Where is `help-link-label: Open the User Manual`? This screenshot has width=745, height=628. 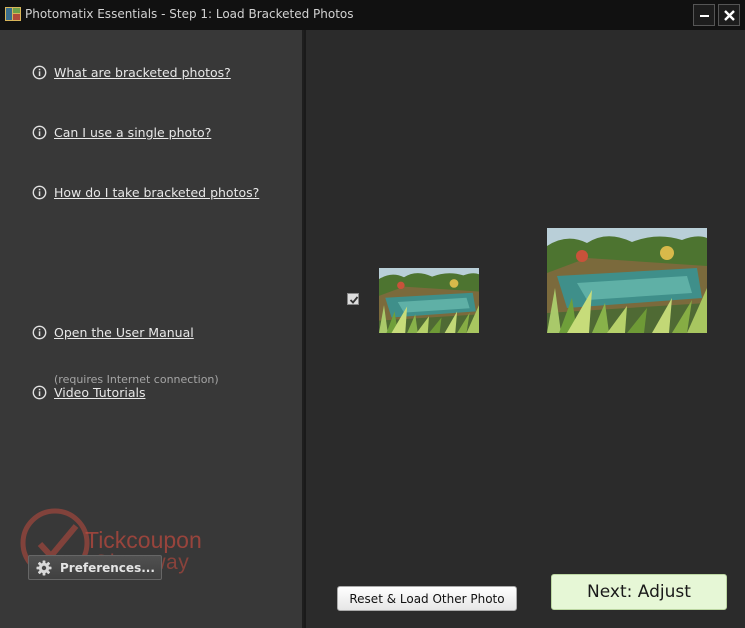 help-link-label: Open the User Manual is located at coordinates (124, 332).